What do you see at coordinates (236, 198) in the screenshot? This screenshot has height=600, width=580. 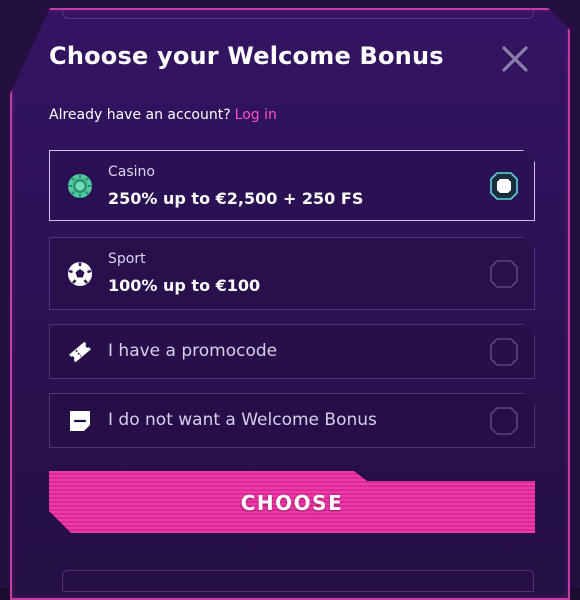 I see `option-value-label: 250% up to €2,500 + 250 FS` at bounding box center [236, 198].